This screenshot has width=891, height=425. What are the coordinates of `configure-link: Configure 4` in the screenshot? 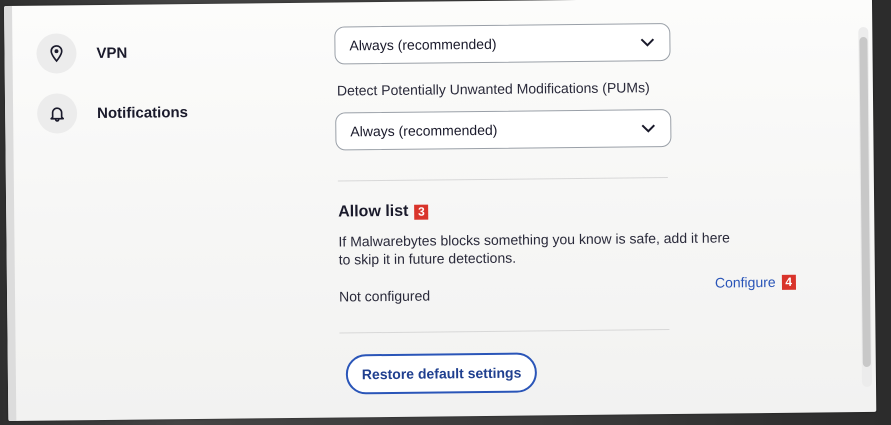 It's located at (755, 282).